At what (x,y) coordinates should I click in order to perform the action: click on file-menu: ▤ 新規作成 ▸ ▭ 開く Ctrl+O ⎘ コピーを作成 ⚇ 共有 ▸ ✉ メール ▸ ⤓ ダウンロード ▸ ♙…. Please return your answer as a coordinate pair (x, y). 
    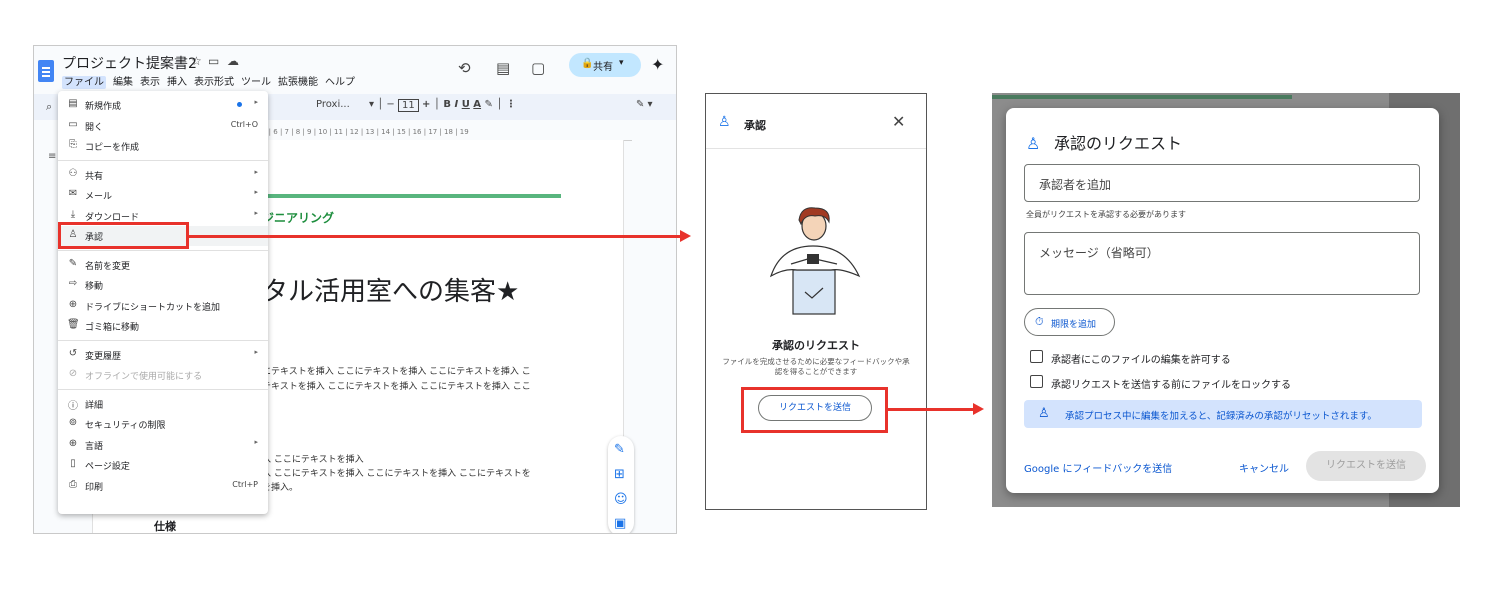
    Looking at the image, I should click on (163, 302).